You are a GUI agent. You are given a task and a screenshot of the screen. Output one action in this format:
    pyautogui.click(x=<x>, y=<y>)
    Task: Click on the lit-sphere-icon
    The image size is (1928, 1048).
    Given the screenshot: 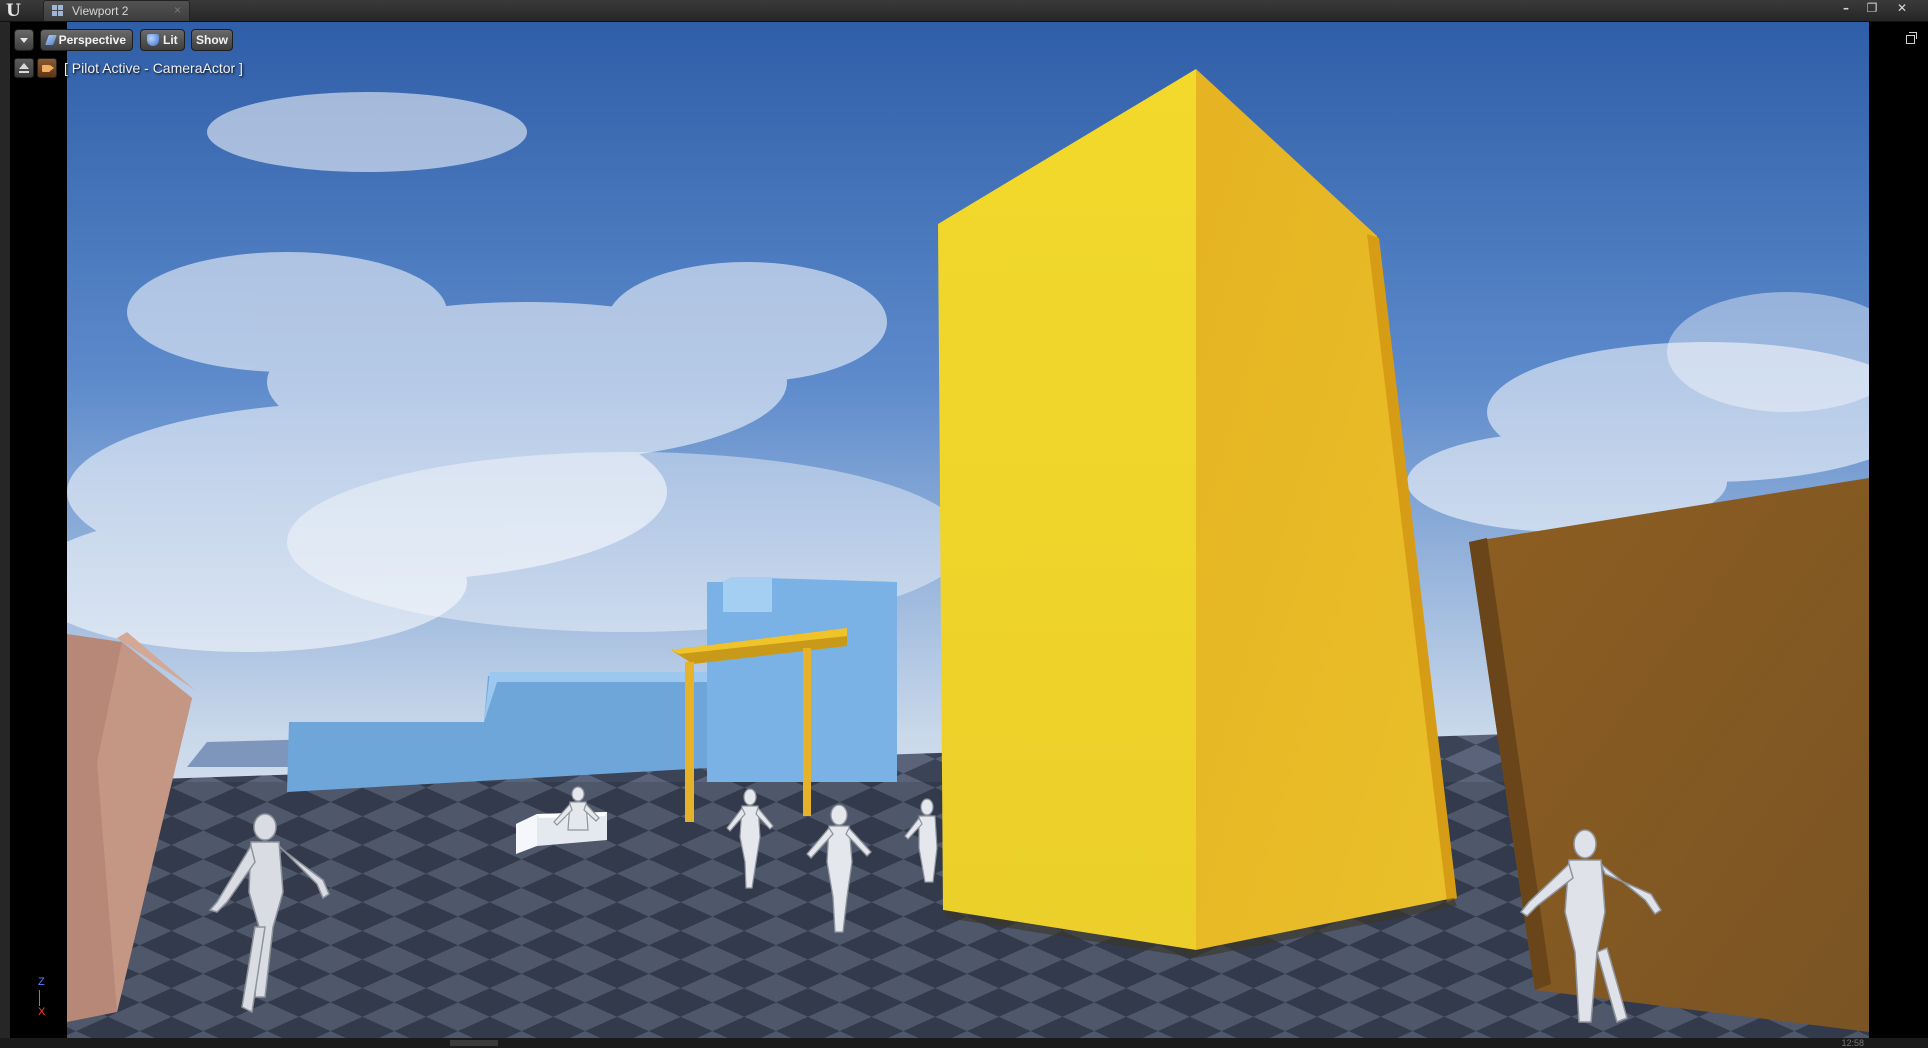 What is the action you would take?
    pyautogui.click(x=153, y=40)
    